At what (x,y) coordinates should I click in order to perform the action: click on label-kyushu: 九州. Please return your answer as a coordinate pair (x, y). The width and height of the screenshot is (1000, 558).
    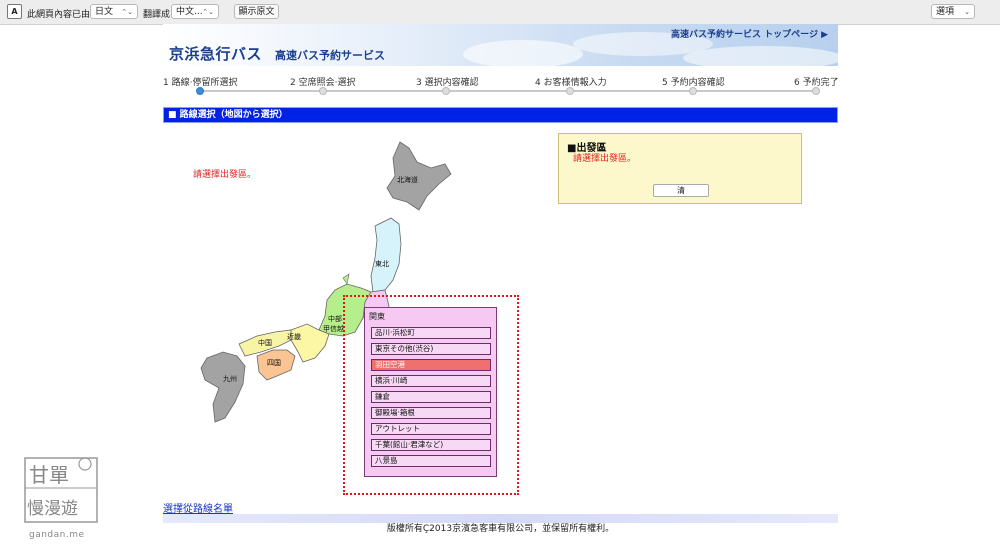
    Looking at the image, I should click on (230, 378).